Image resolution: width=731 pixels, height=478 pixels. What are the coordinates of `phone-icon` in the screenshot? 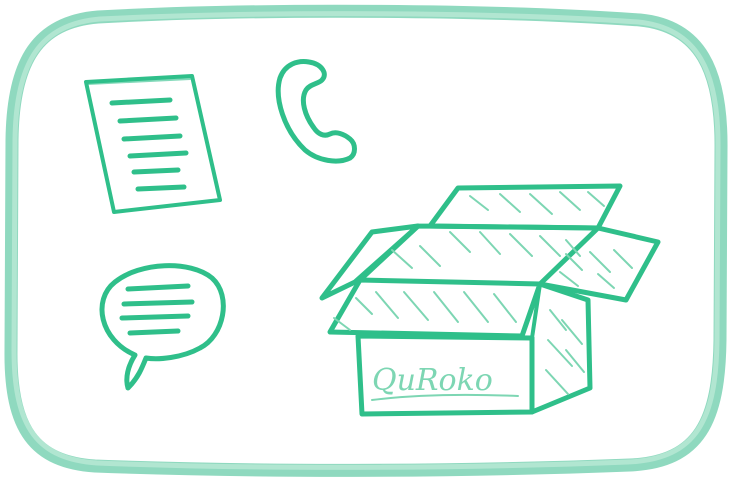 It's located at (316, 111).